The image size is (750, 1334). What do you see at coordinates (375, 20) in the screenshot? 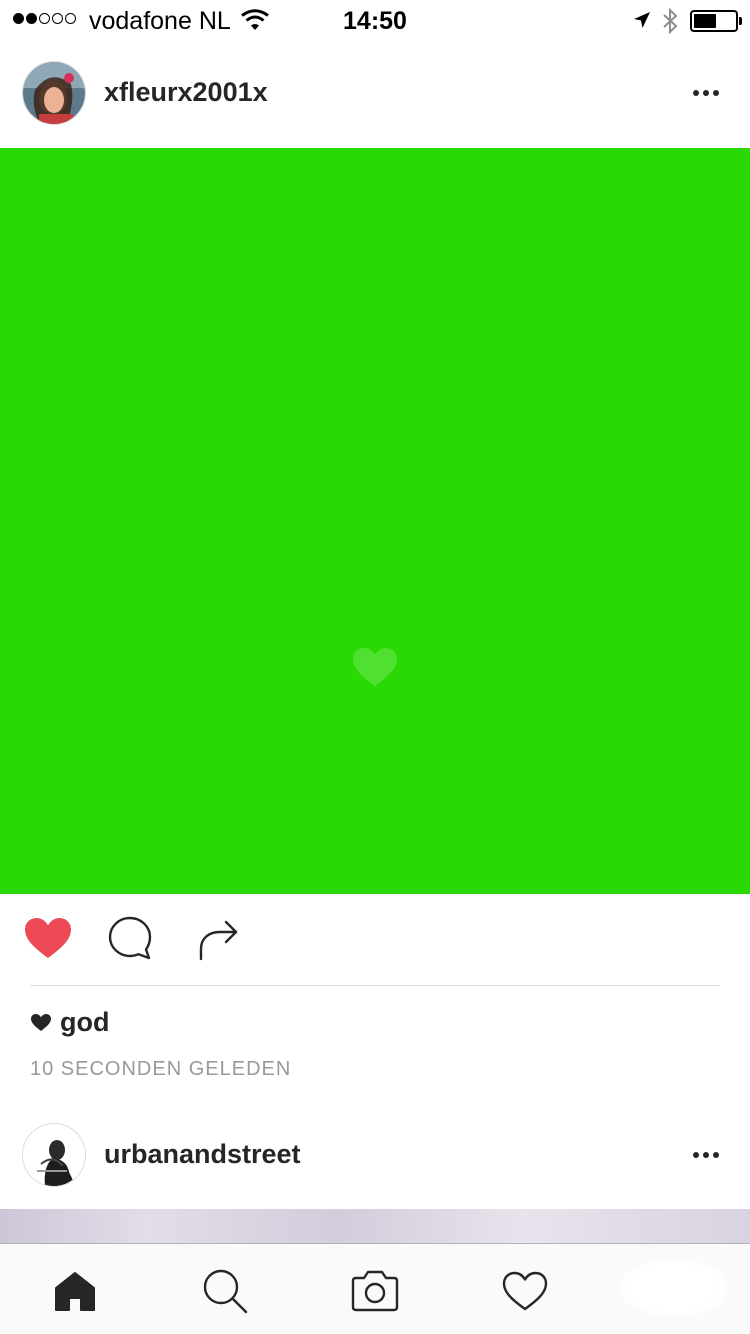
I see `status-bar: vodafone NL 14:50` at bounding box center [375, 20].